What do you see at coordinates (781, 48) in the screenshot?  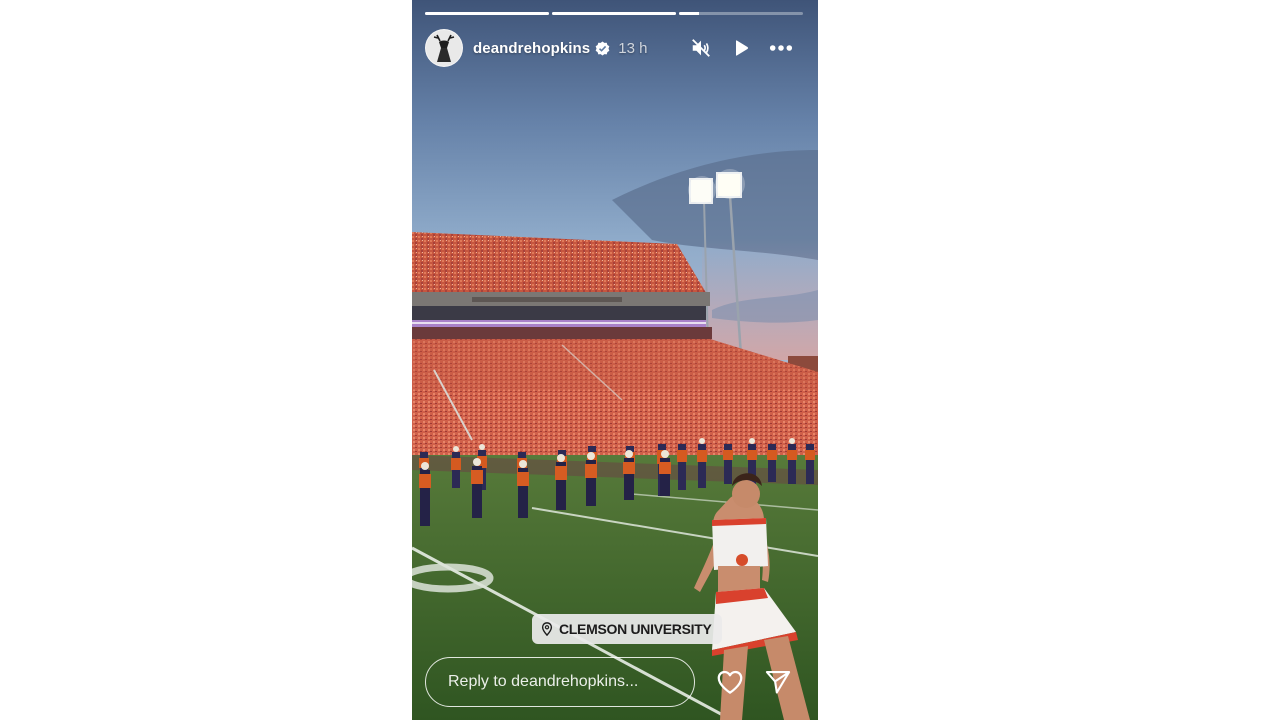 I see `more-horizontal-icon` at bounding box center [781, 48].